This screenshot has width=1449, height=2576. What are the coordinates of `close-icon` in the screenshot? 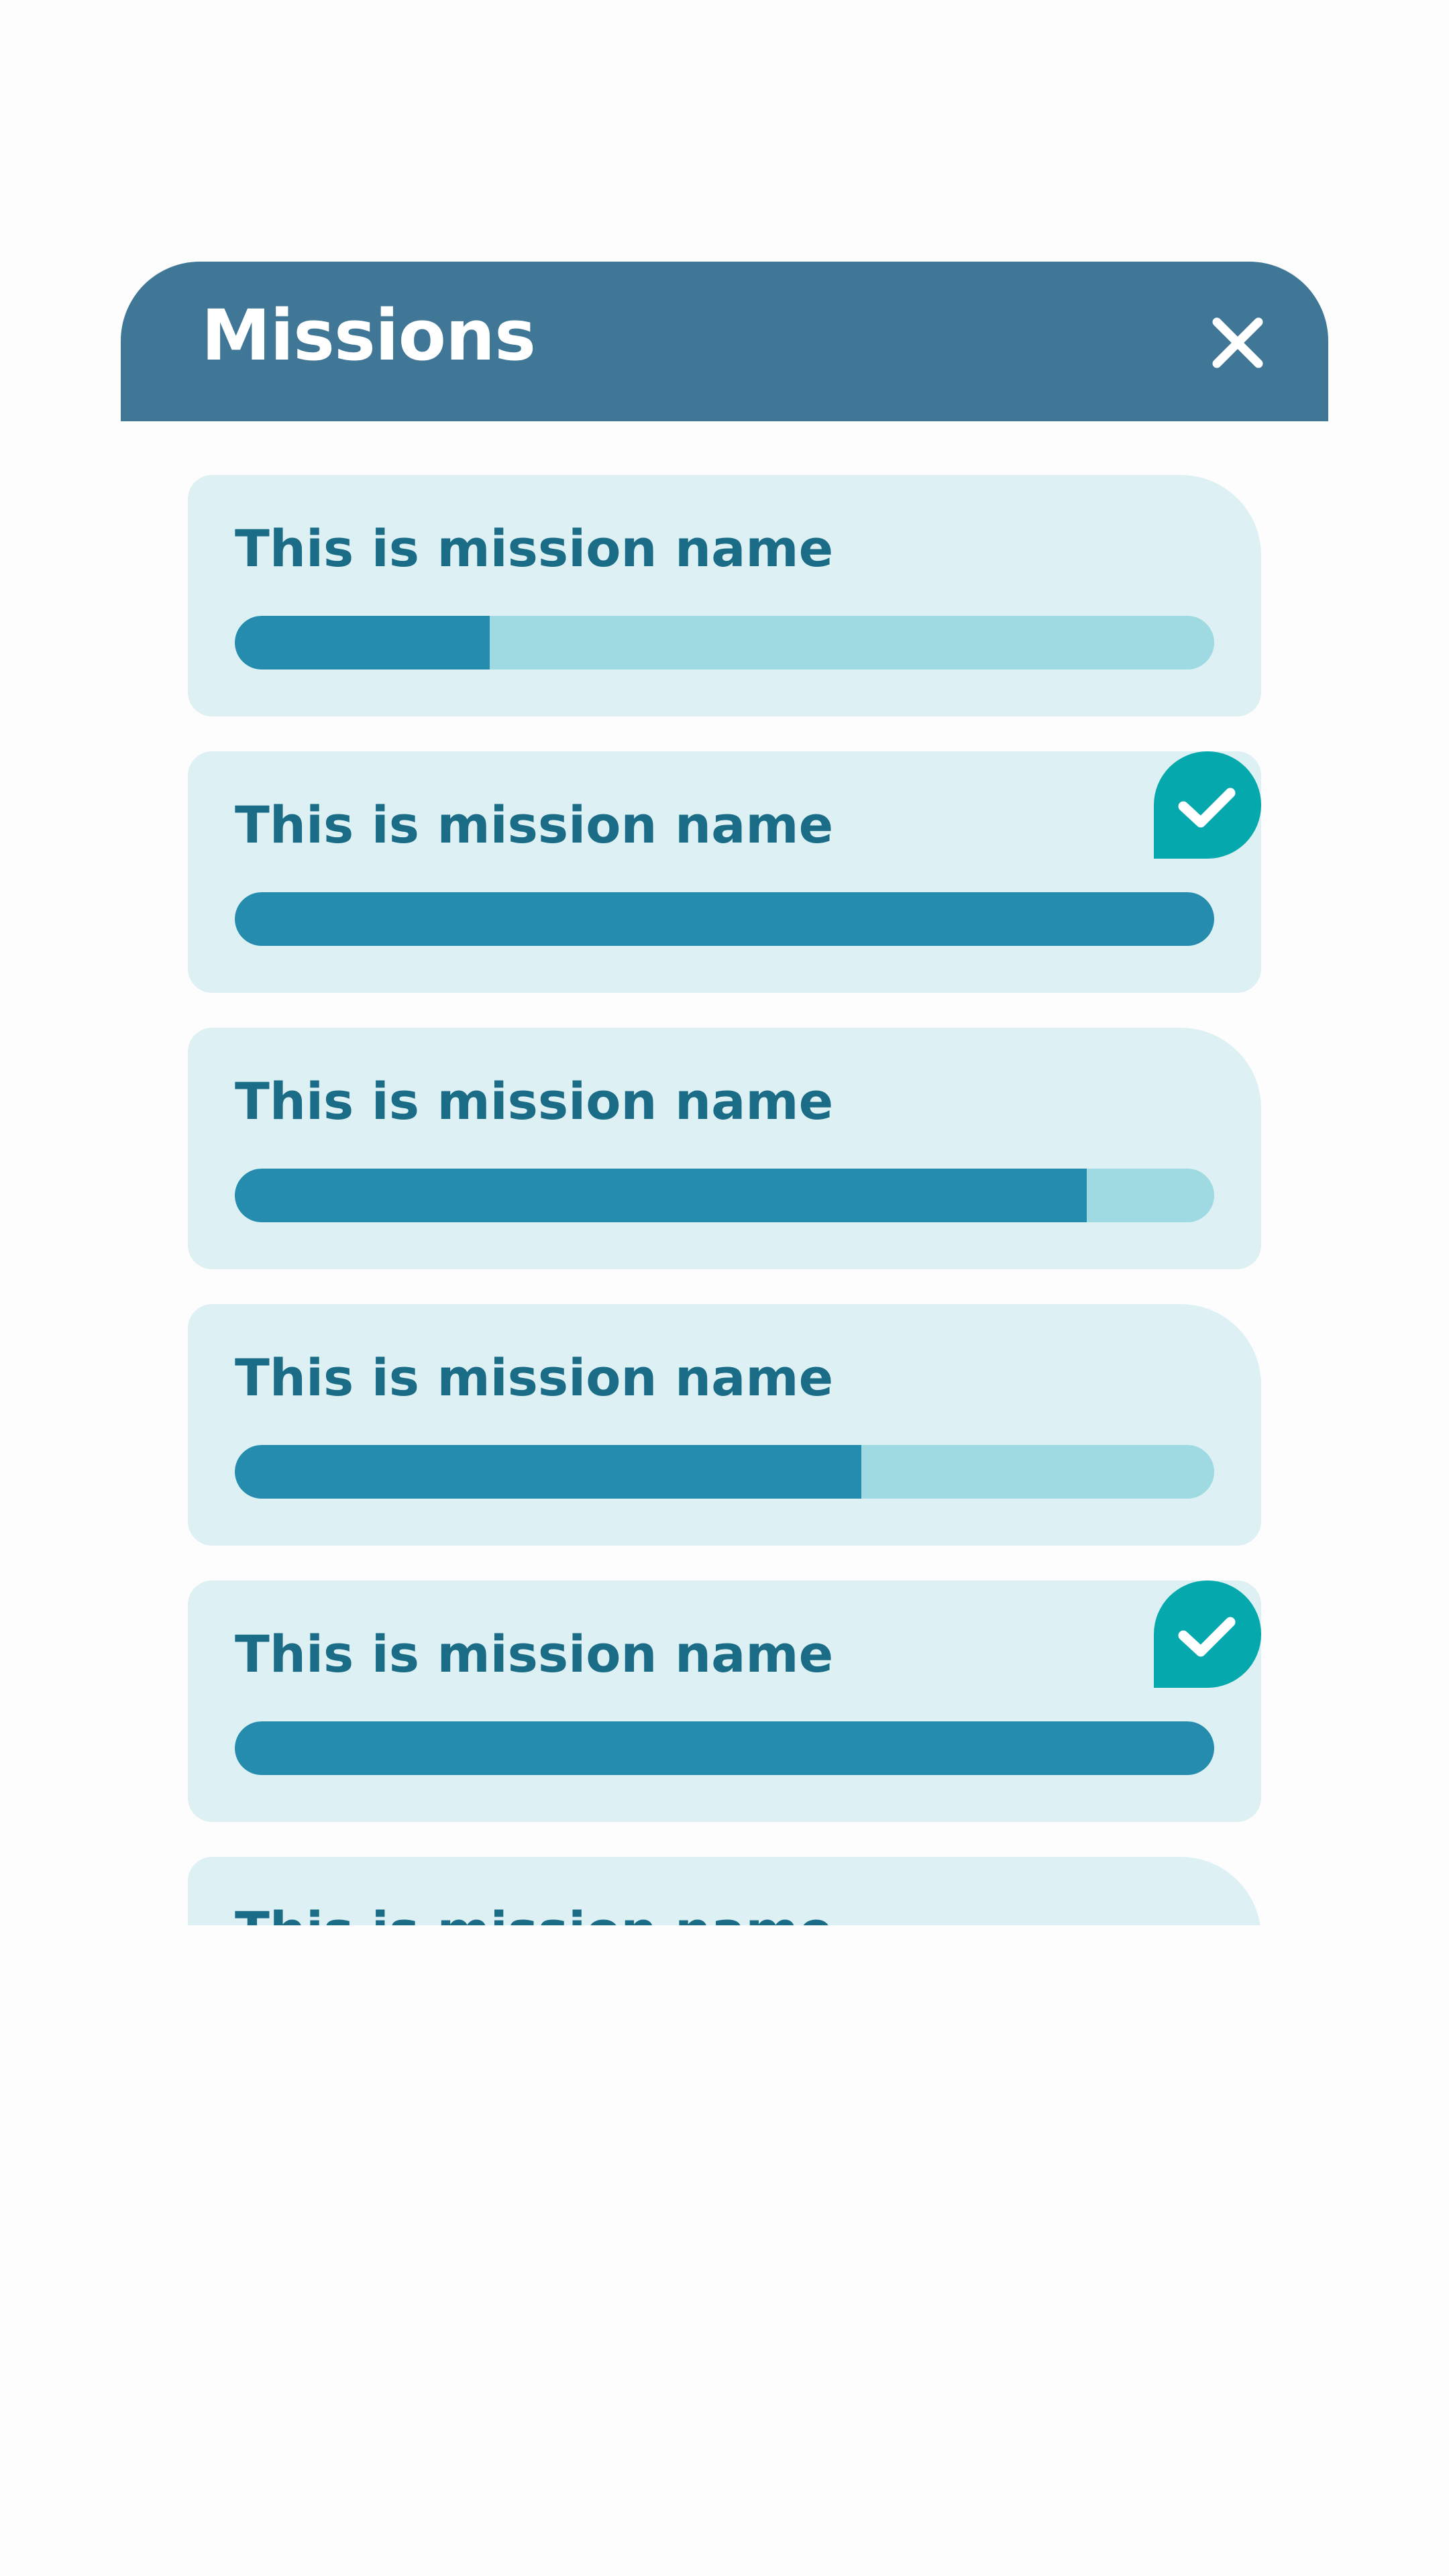 It's located at (1237, 342).